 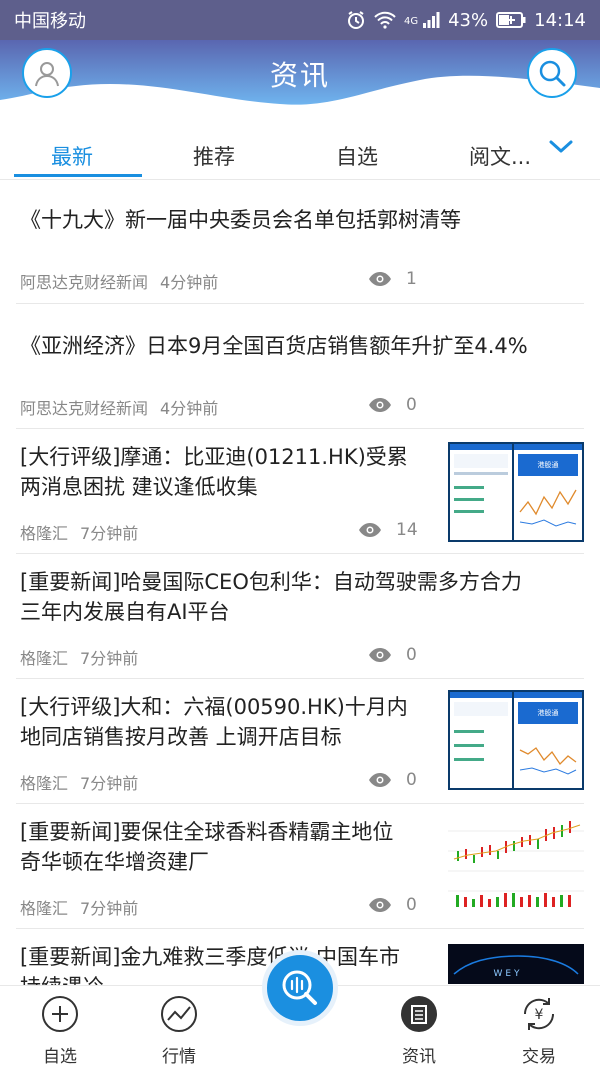 I want to click on nav-label: 行情, so click(x=179, y=1057).